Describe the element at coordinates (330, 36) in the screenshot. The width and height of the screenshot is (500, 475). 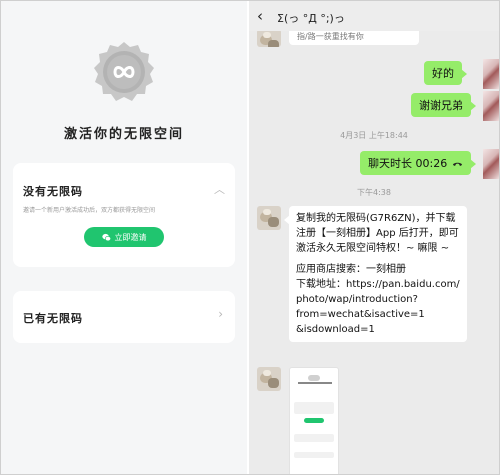
I see `truncated-message-text: 指/路一获重找有你` at that location.